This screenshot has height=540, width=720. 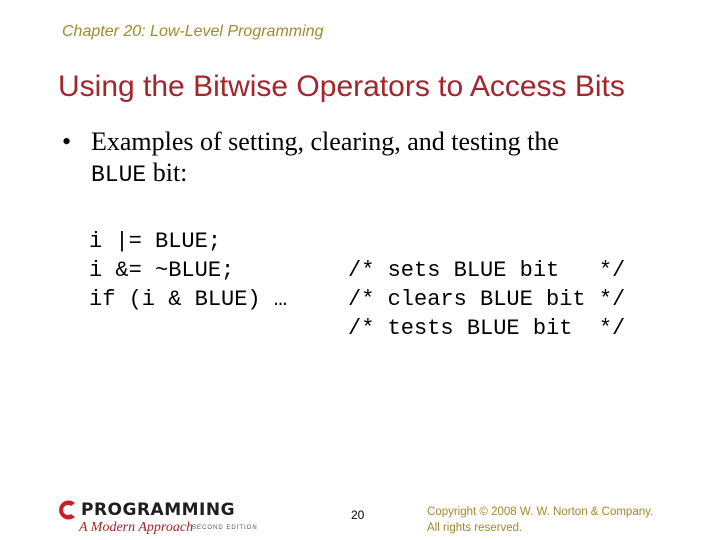 I want to click on code-line: if (i & BLUE) … /* tests BLUE bit */, so click(x=357, y=298).